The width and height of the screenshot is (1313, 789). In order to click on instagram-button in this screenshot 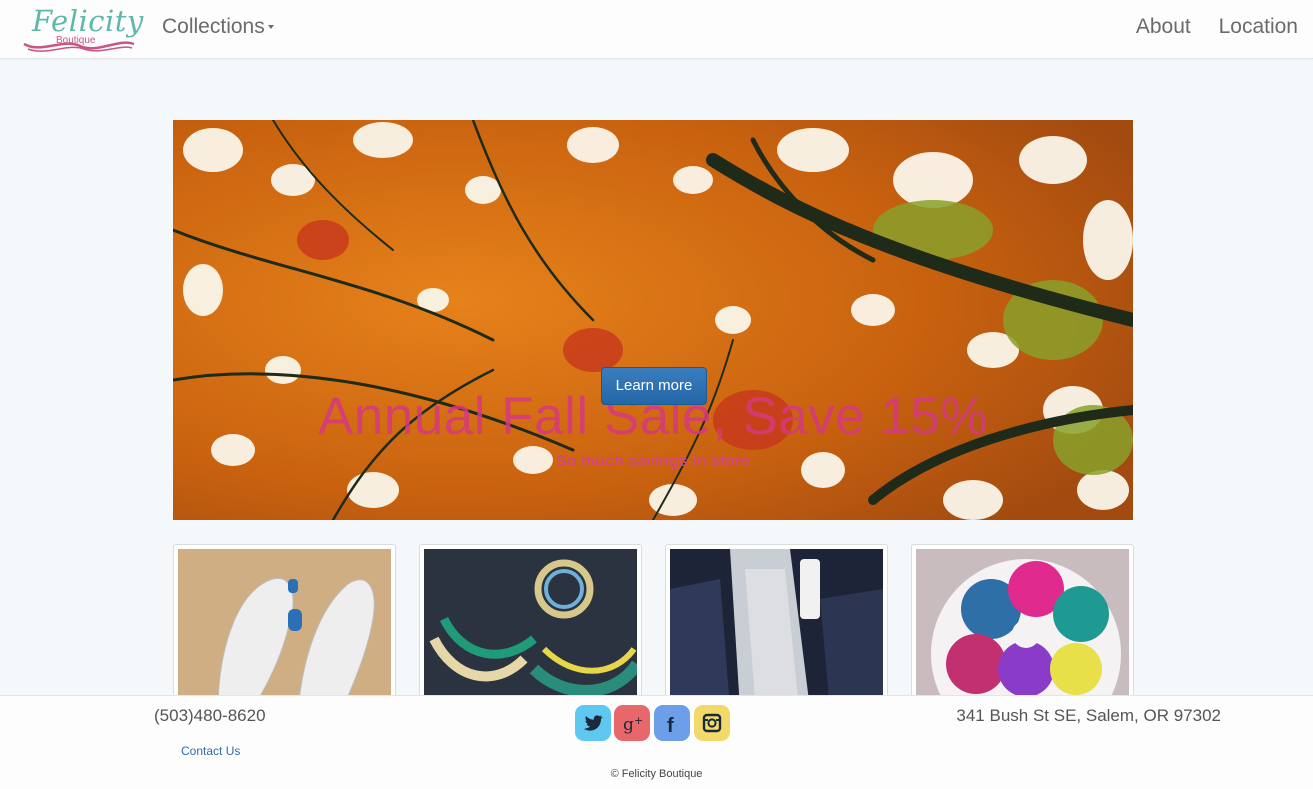, I will do `click(712, 723)`.